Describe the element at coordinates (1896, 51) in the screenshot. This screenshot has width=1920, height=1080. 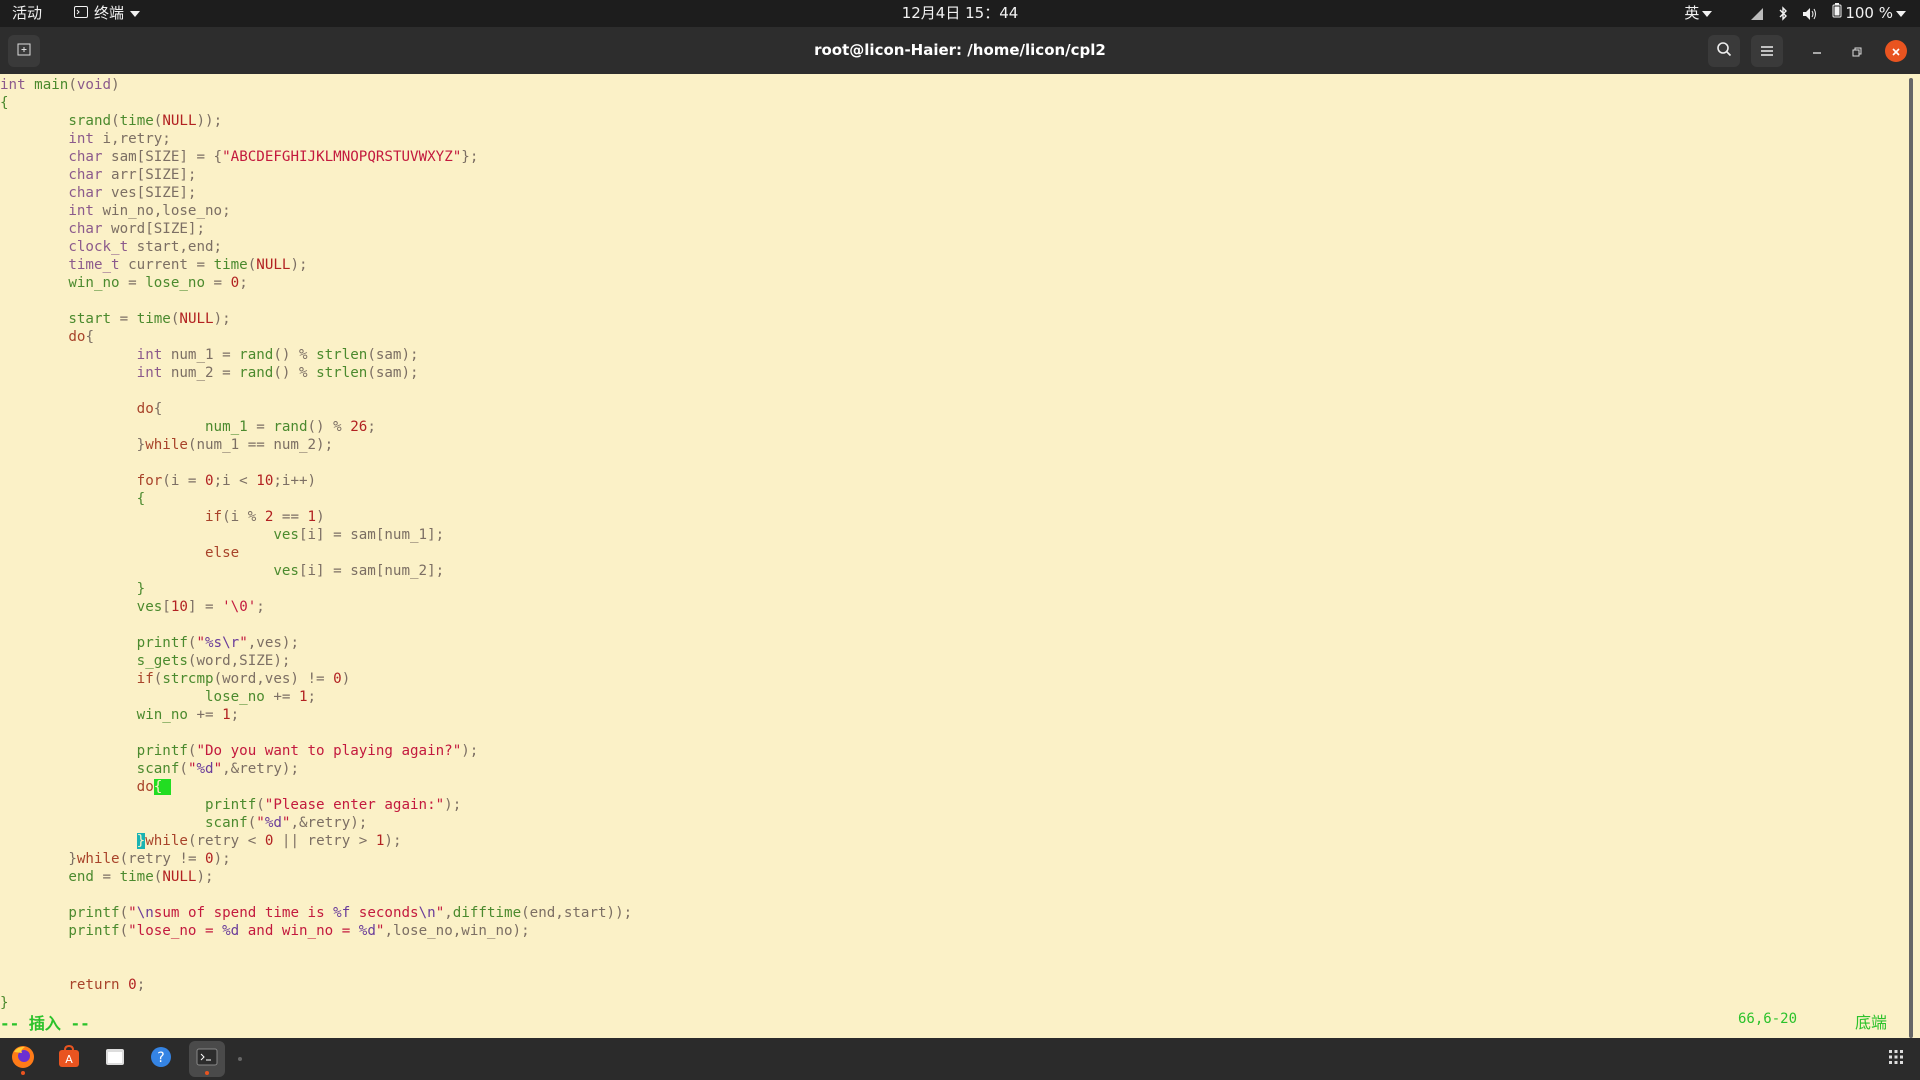
I see `close-button` at that location.